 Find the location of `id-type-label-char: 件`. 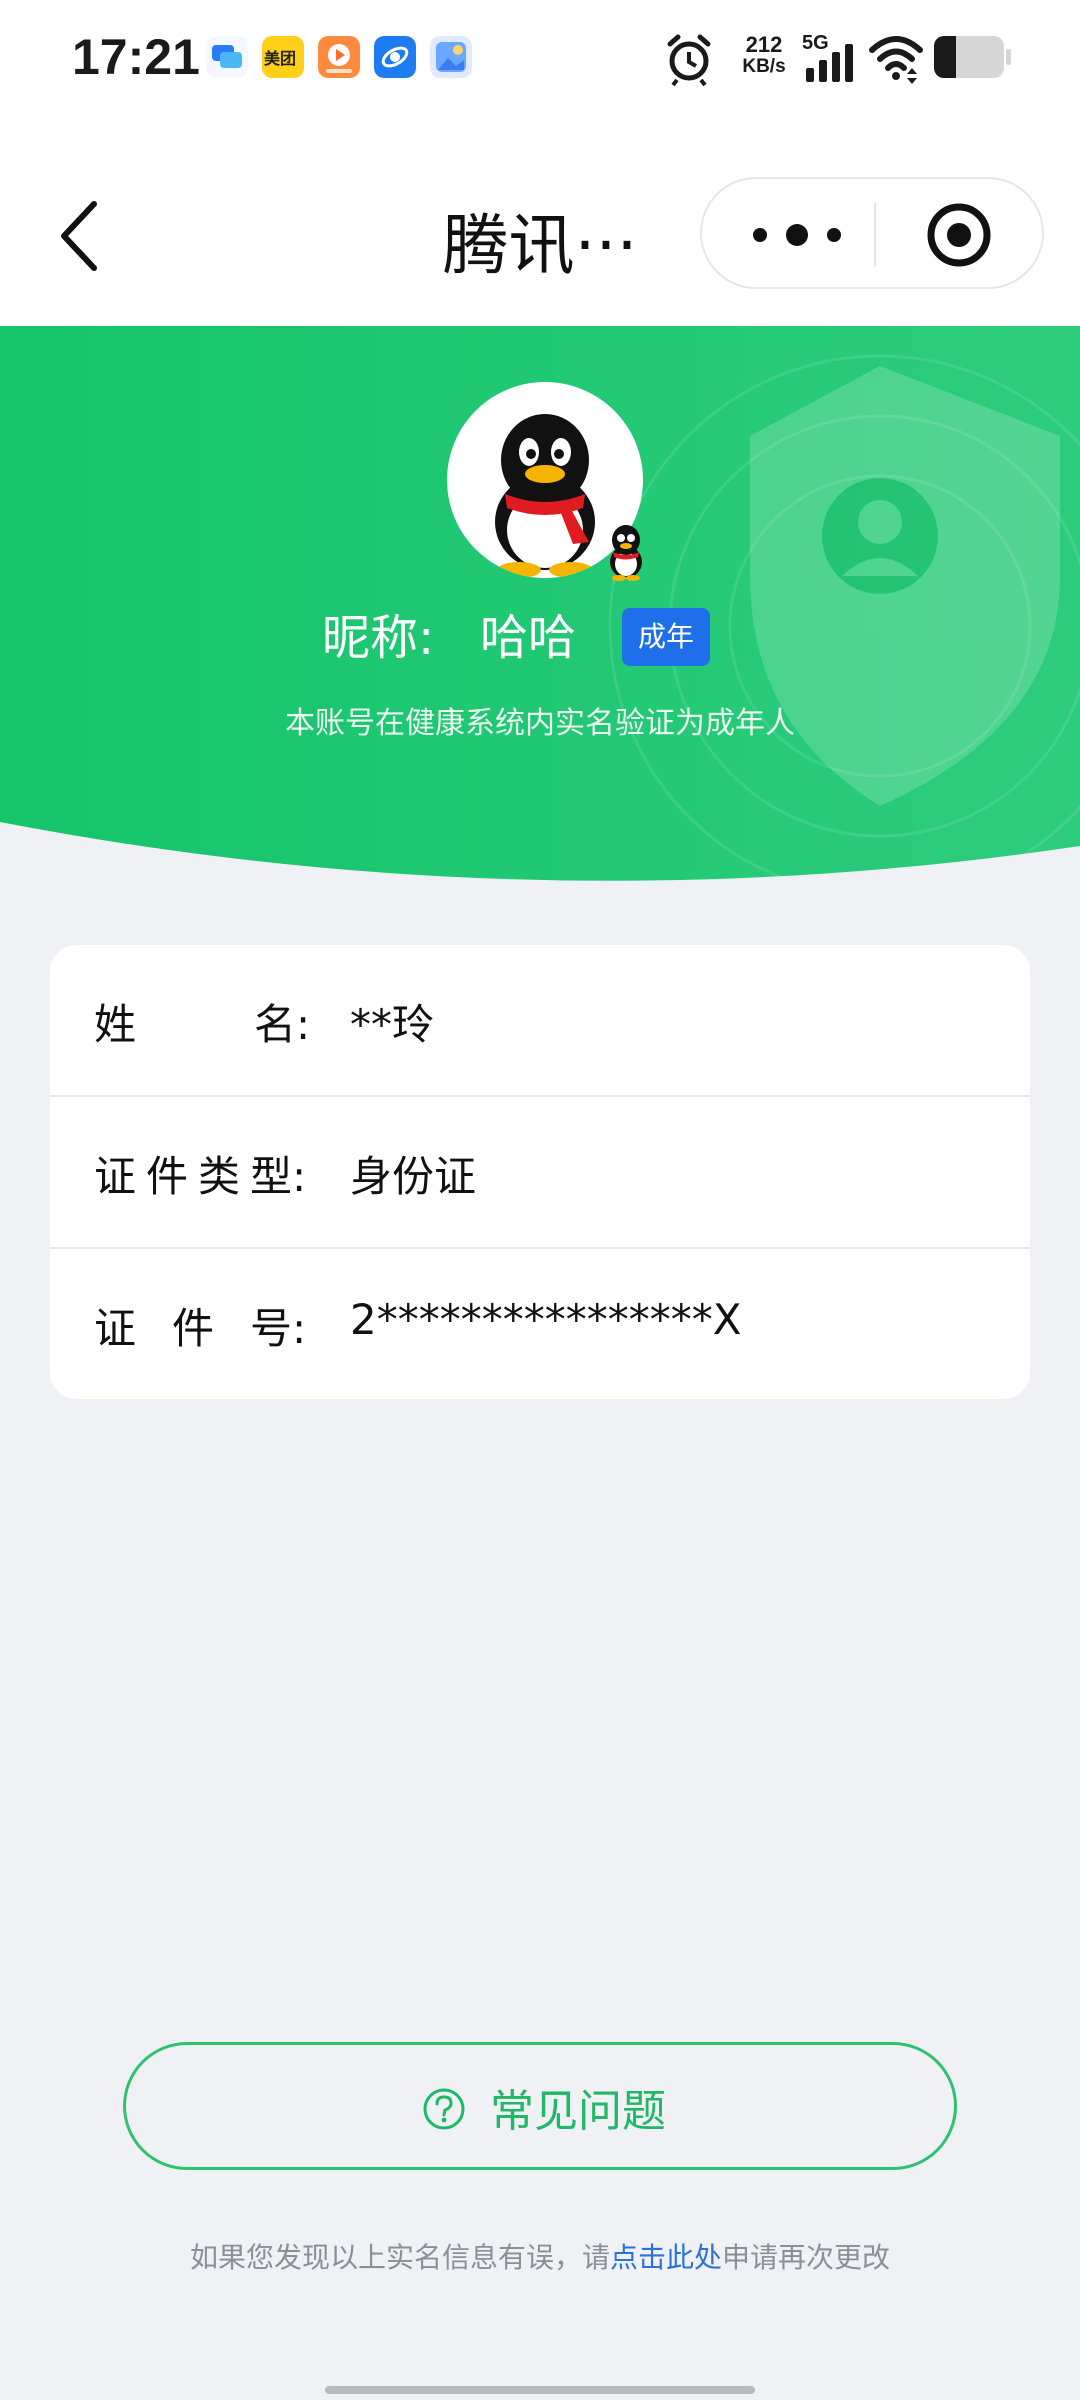

id-type-label-char: 件 is located at coordinates (167, 1176).